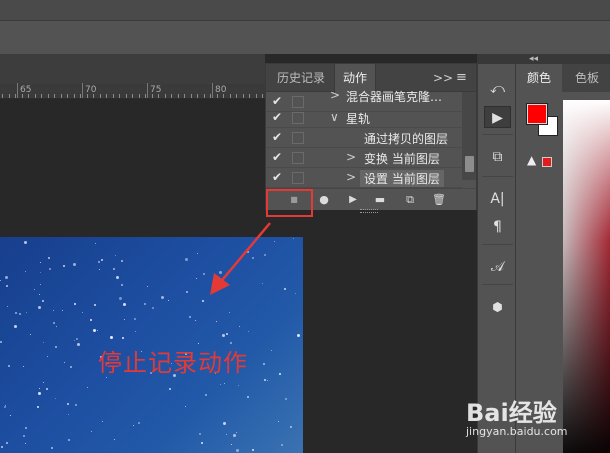 The image size is (610, 453). I want to click on tab-color: 颜色, so click(539, 78).